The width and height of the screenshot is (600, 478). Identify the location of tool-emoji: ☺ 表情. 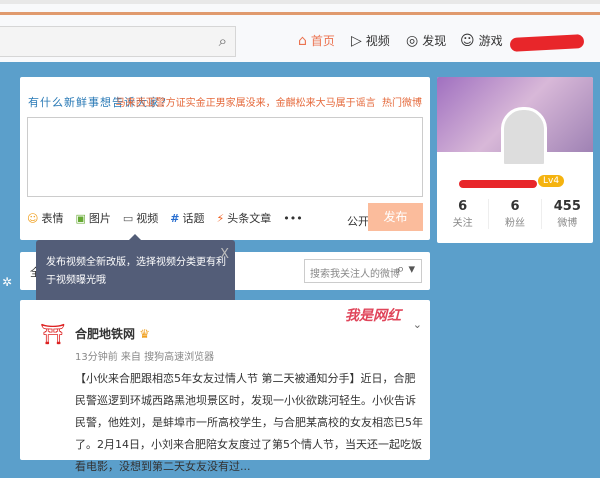
(45, 218).